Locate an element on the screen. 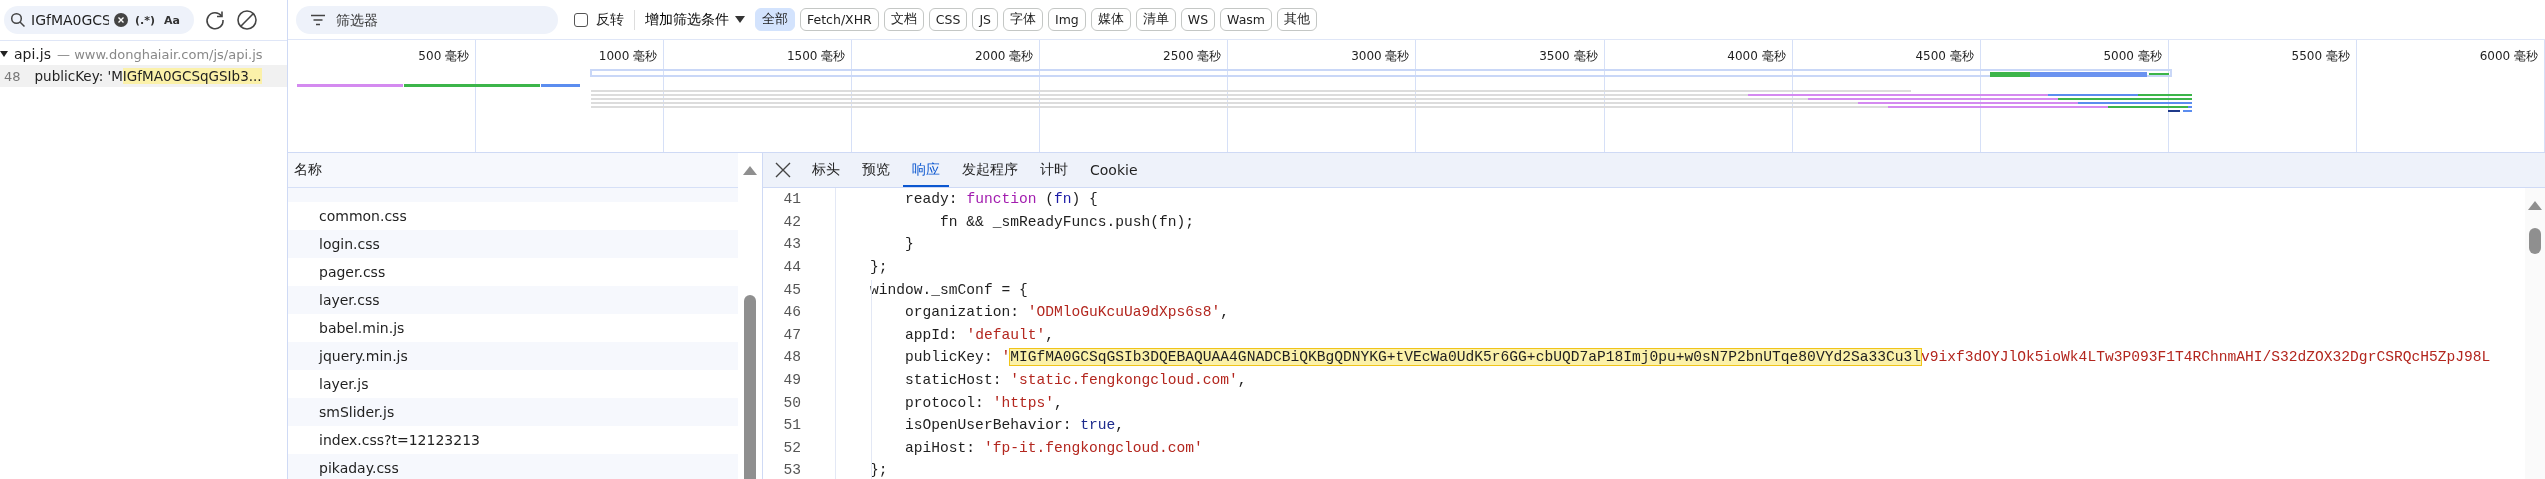  code-line: apiHost: 'fp-it.fengkongcloud.com' is located at coordinates (1053, 447).